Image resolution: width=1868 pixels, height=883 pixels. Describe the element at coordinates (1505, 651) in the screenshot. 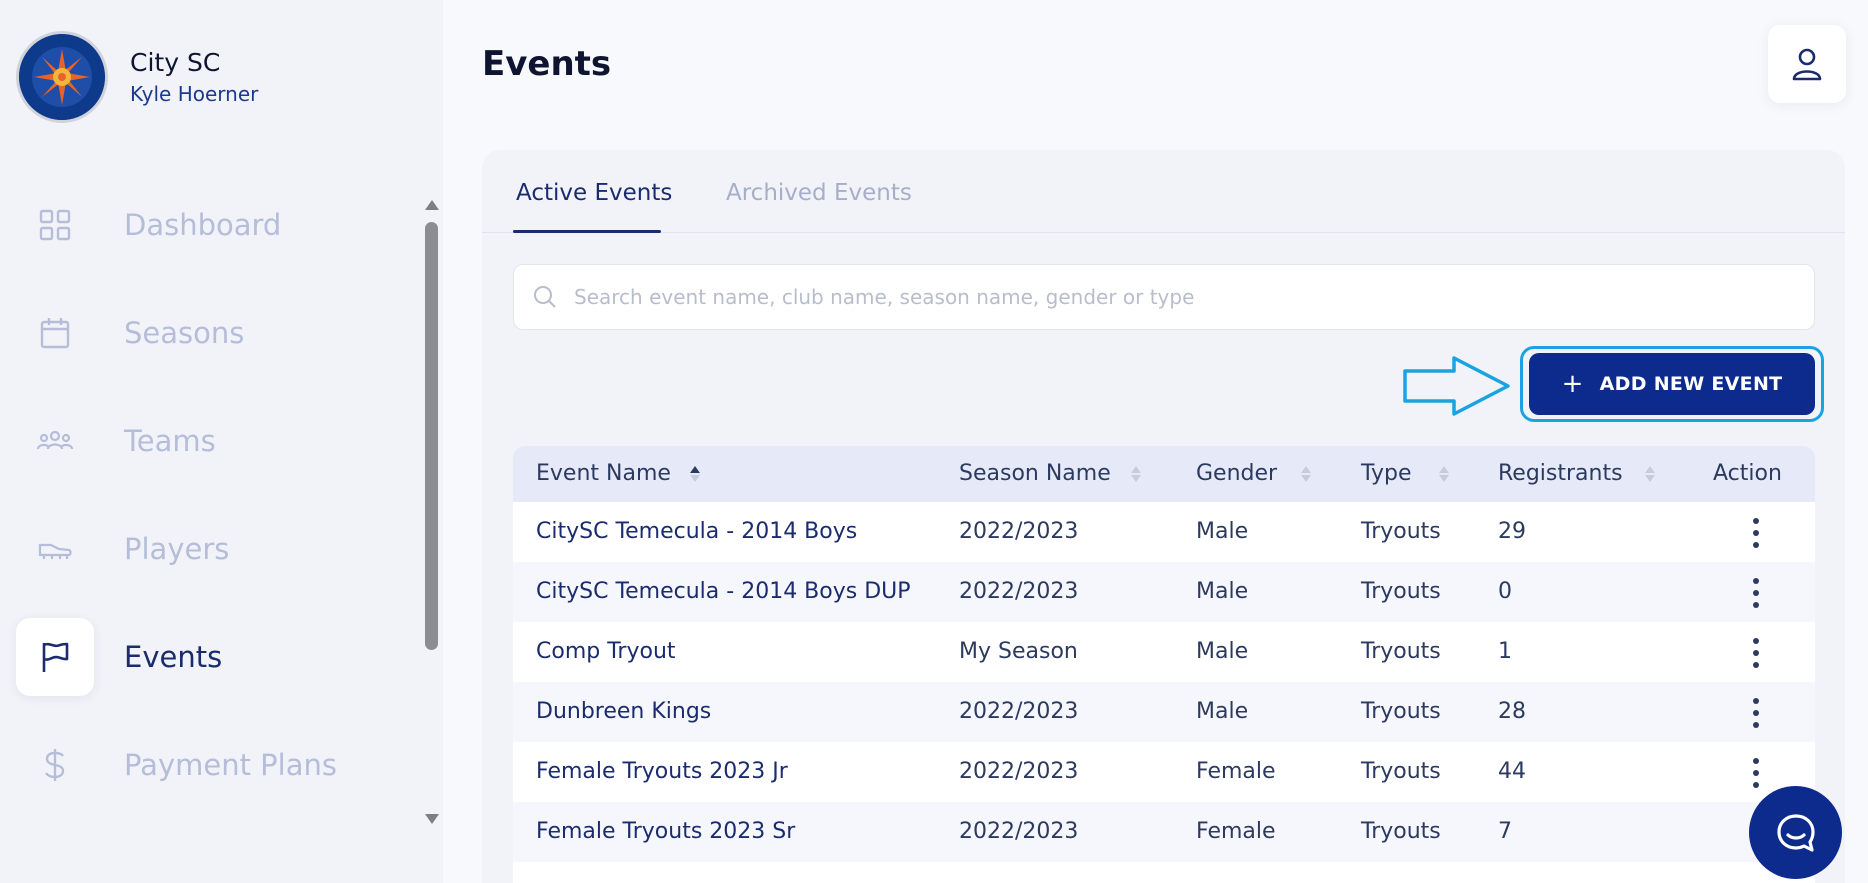

I see `registrants-cell: 1` at that location.